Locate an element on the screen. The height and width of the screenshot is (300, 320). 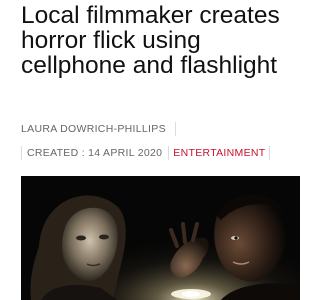
article-meta: CREATED : 14 APRIL 2020 ENTERTAINMENT is located at coordinates (146, 153).